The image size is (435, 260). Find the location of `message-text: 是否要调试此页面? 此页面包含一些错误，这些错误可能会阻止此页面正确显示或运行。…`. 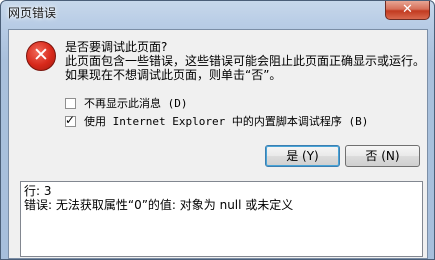

message-text: 是否要调试此页面? 此页面包含一些错误，这些错误可能会阻止此页面正确显示或运行。… is located at coordinates (245, 61).